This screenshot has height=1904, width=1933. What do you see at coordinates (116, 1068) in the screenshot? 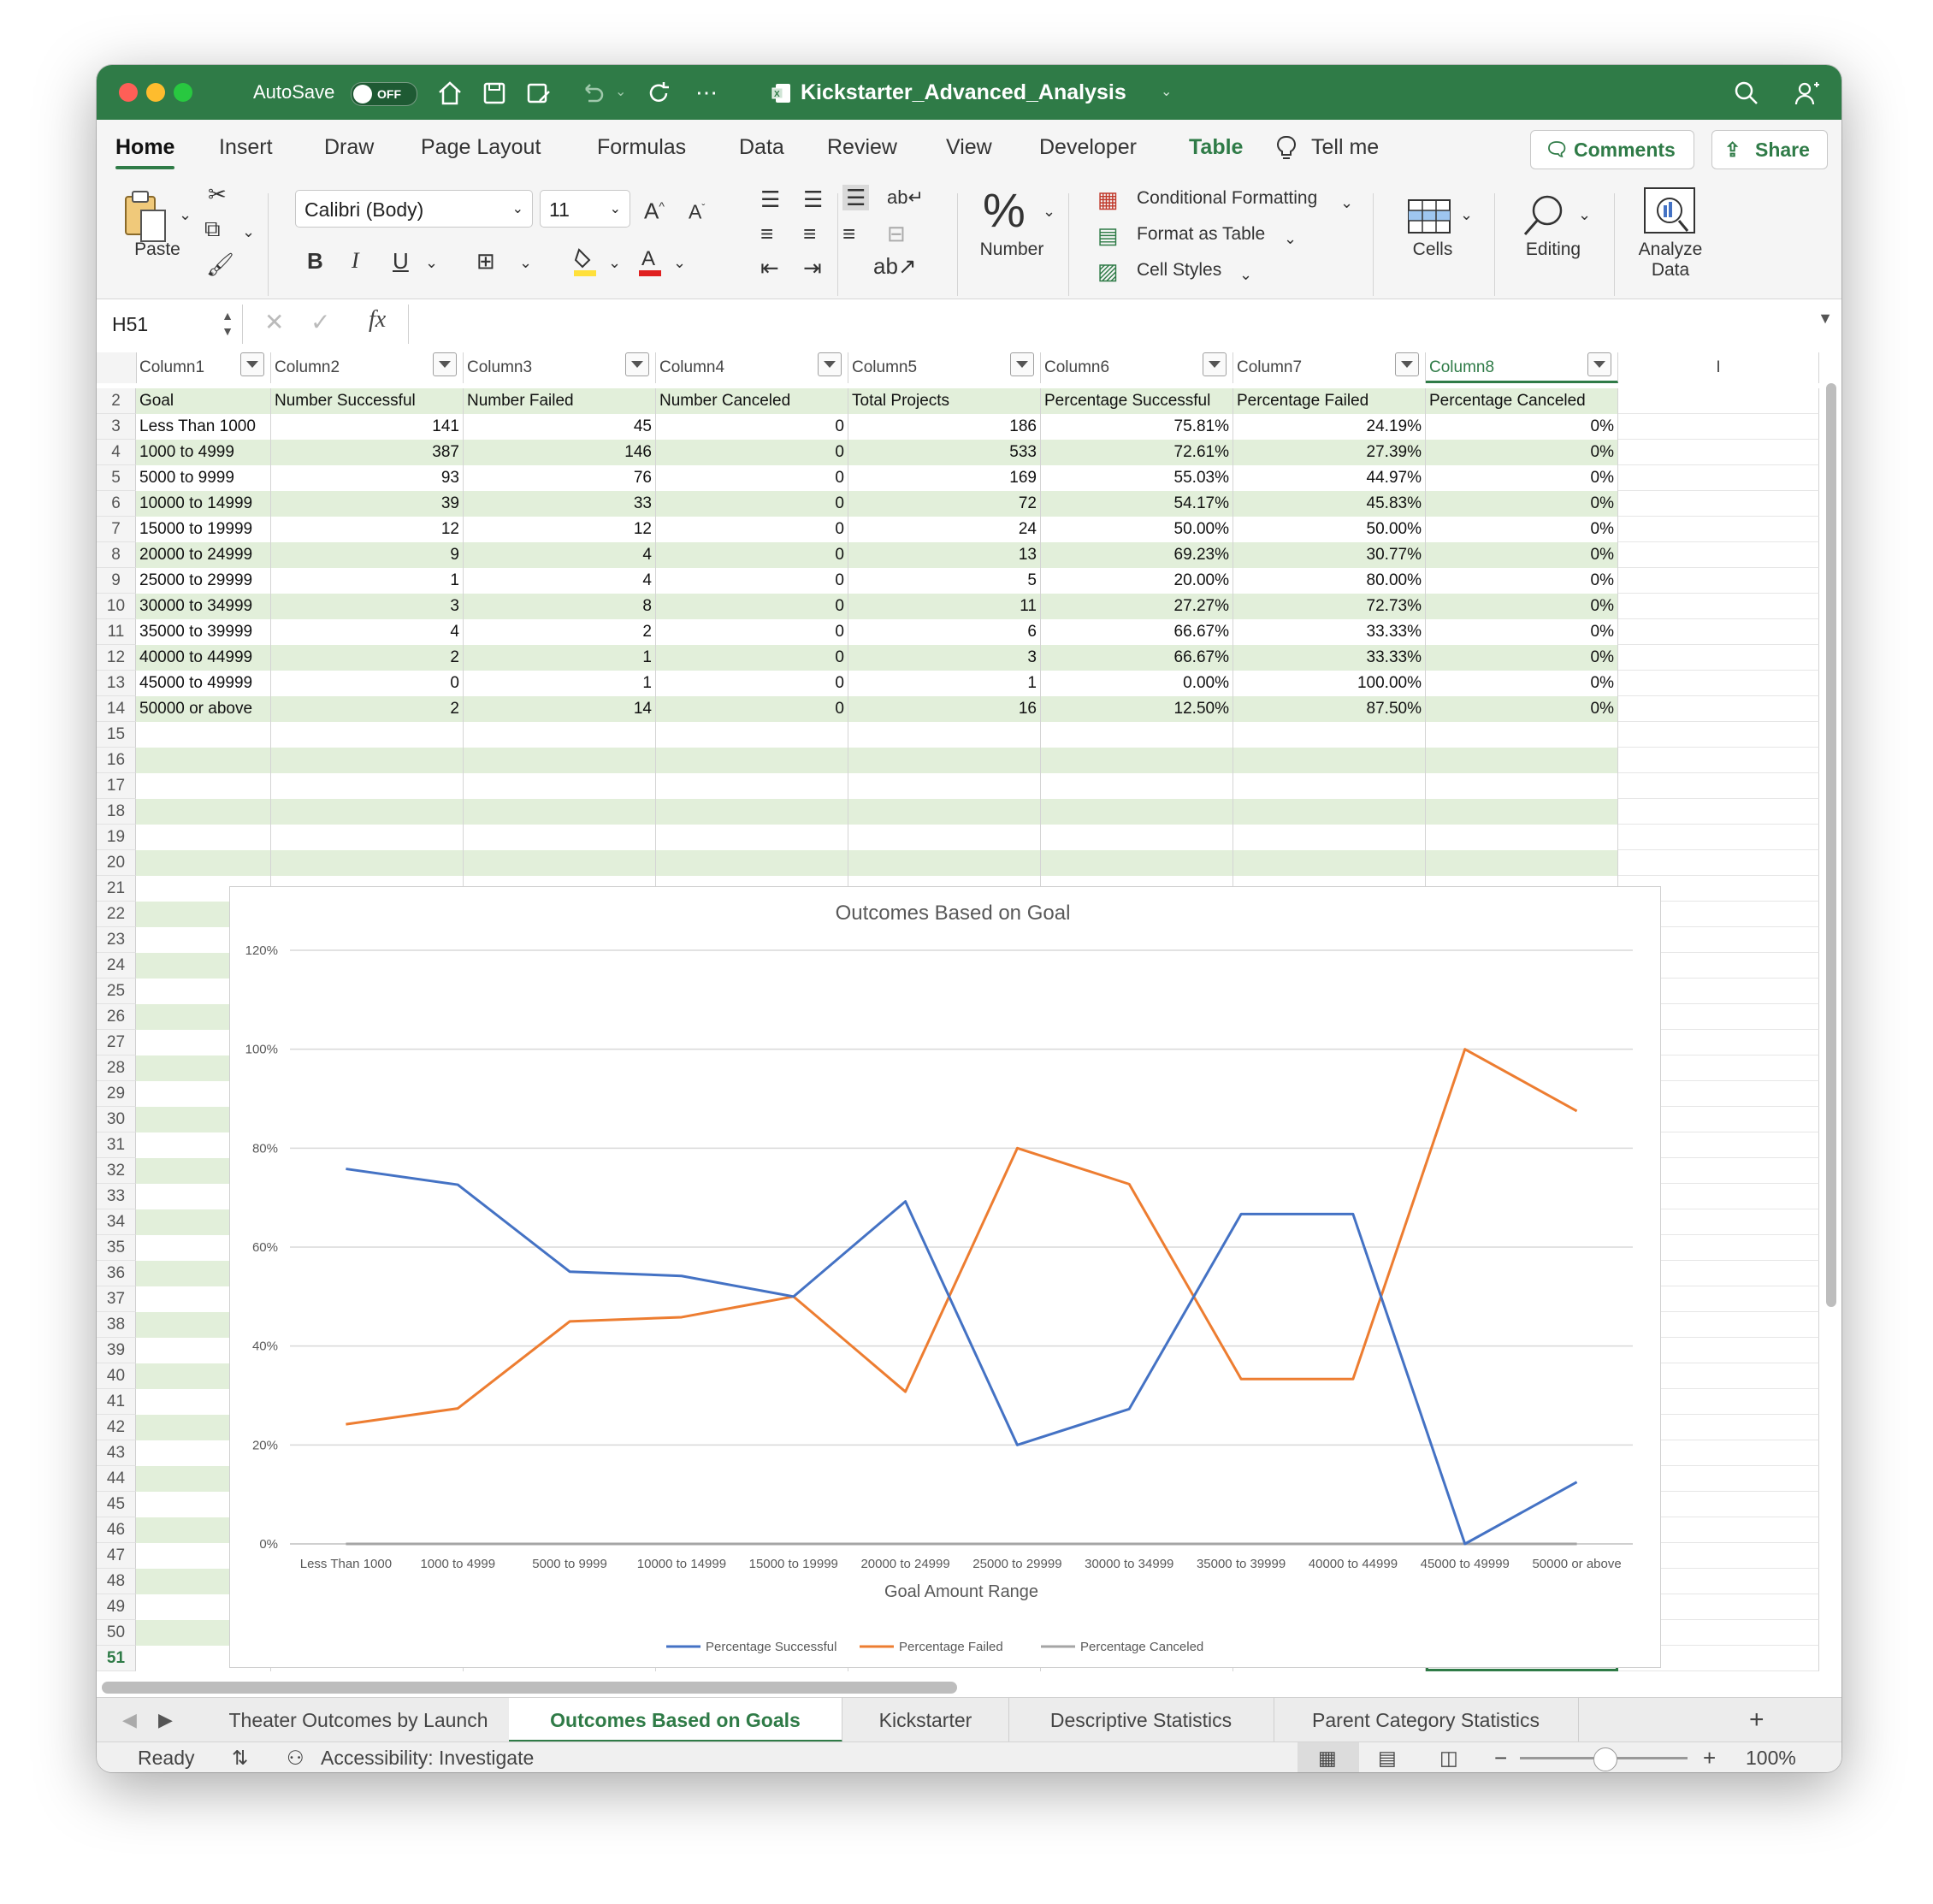
I see `row-number: 28` at bounding box center [116, 1068].